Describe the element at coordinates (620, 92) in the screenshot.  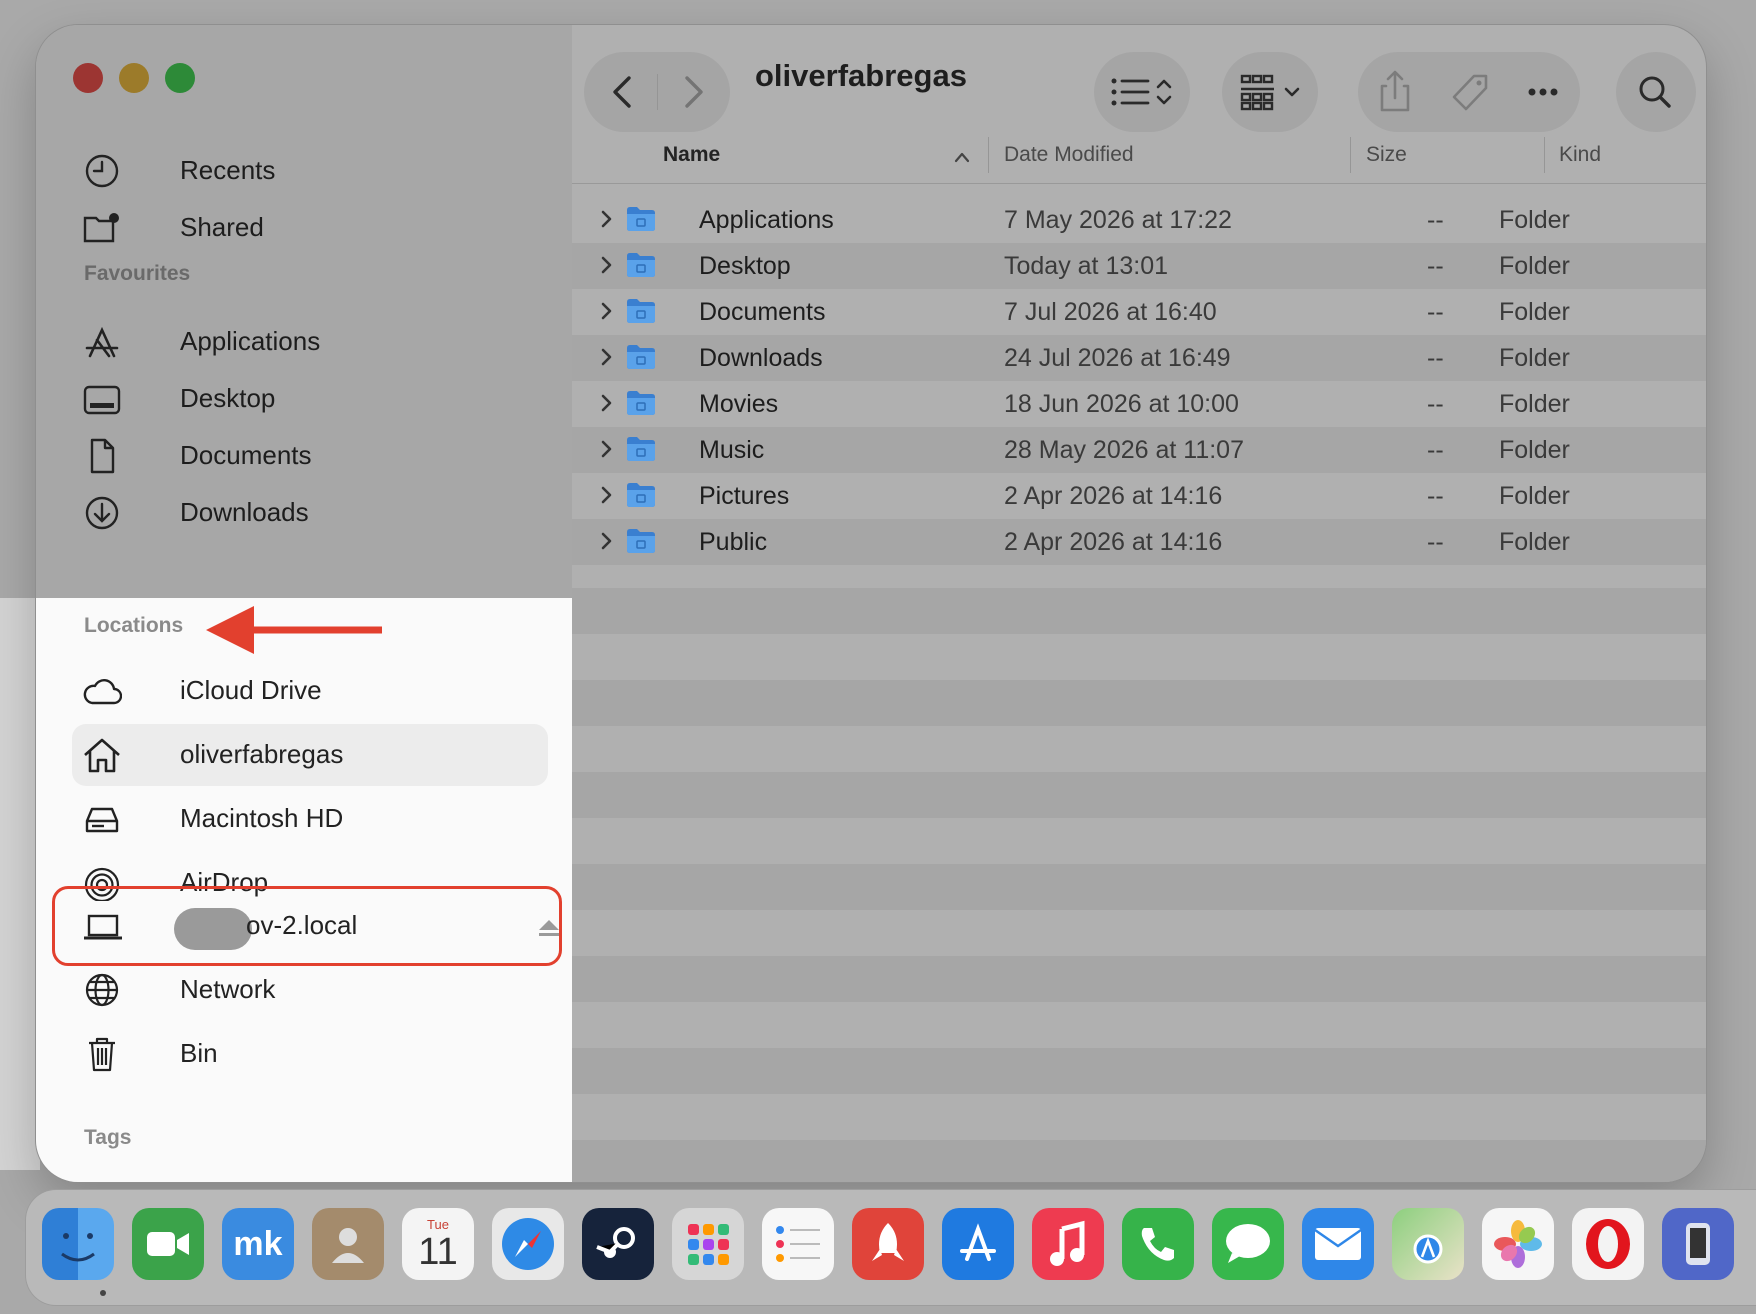
I see `back-button` at that location.